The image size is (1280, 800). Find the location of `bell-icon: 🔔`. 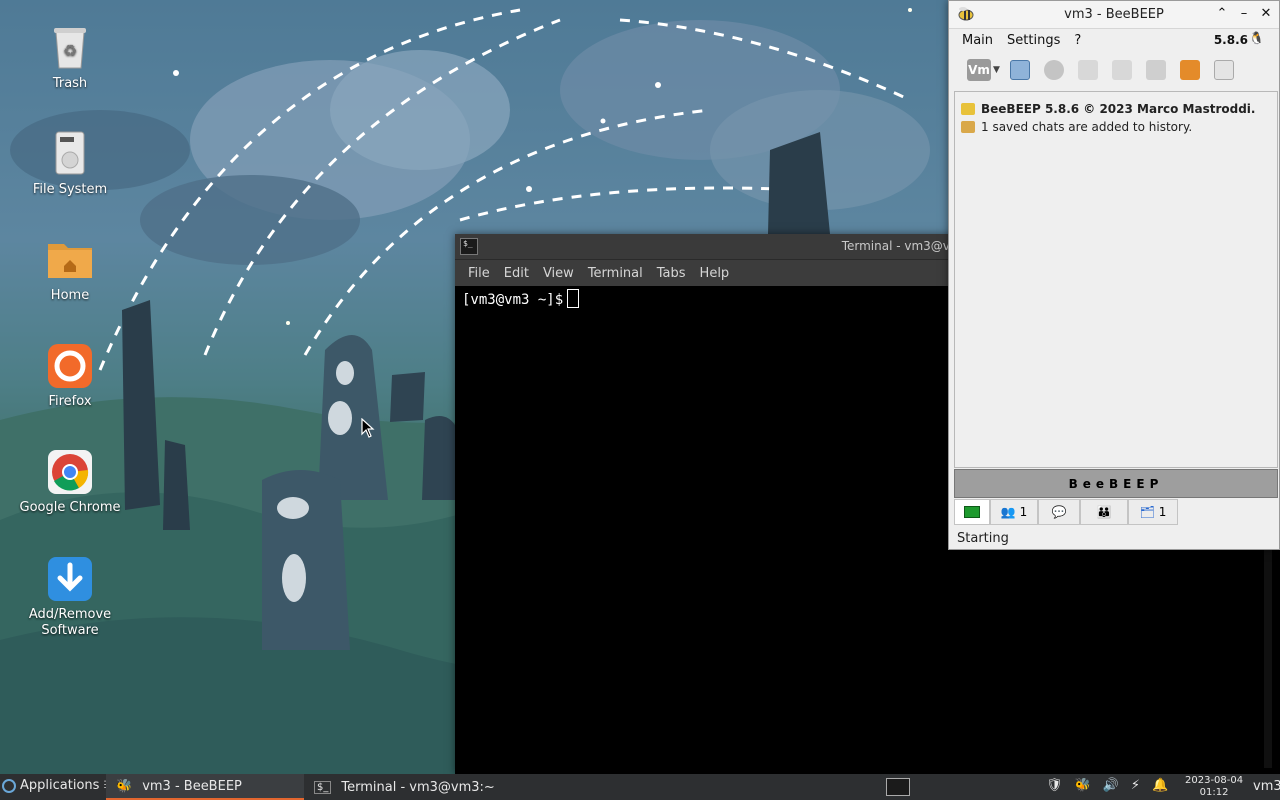

bell-icon: 🔔 is located at coordinates (1160, 785).